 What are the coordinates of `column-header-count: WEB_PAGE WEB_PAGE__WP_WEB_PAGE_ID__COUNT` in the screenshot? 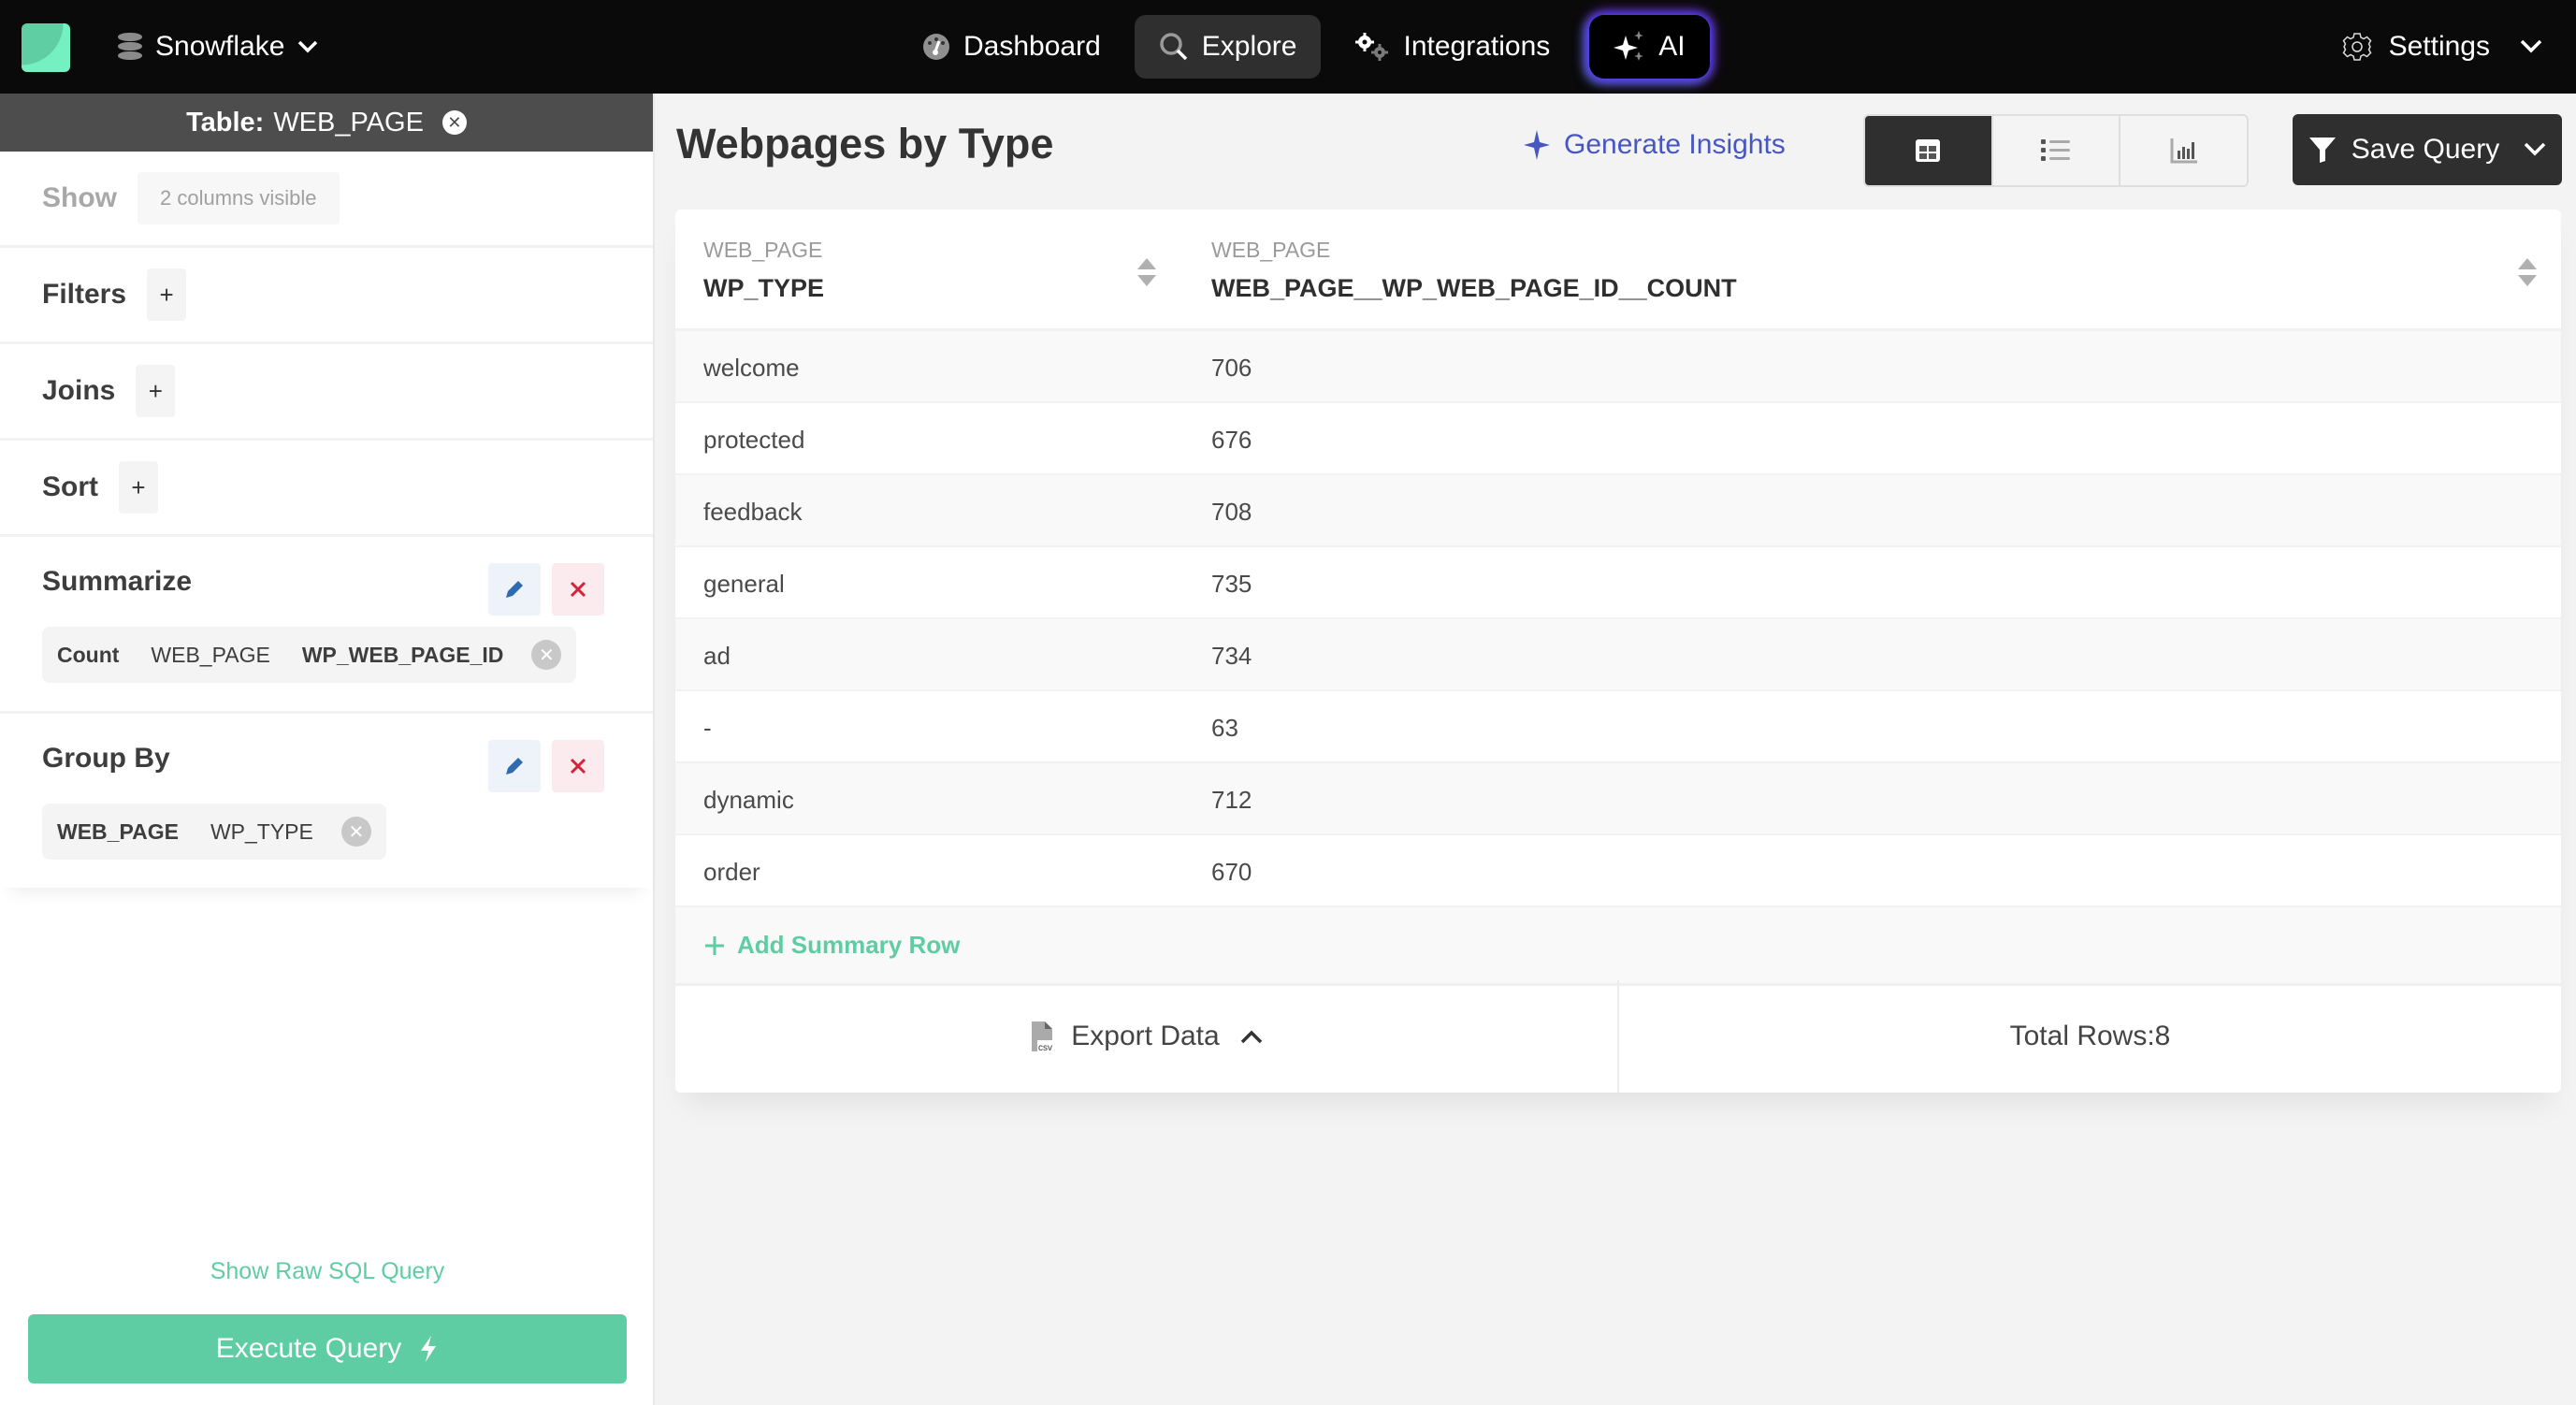 It's located at (1474, 270).